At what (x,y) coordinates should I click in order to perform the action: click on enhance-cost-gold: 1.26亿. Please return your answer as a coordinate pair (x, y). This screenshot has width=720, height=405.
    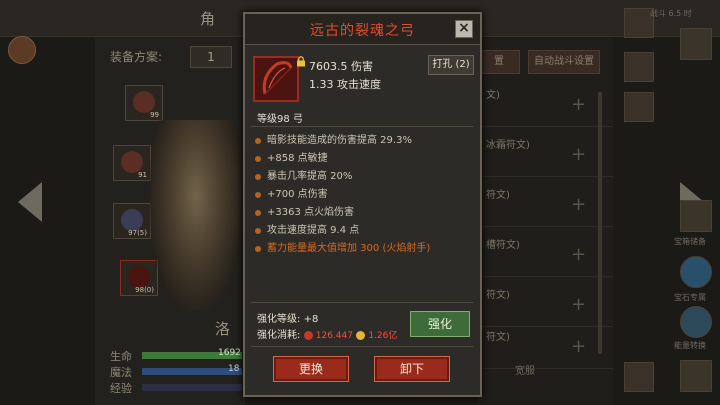
    Looking at the image, I should click on (383, 336).